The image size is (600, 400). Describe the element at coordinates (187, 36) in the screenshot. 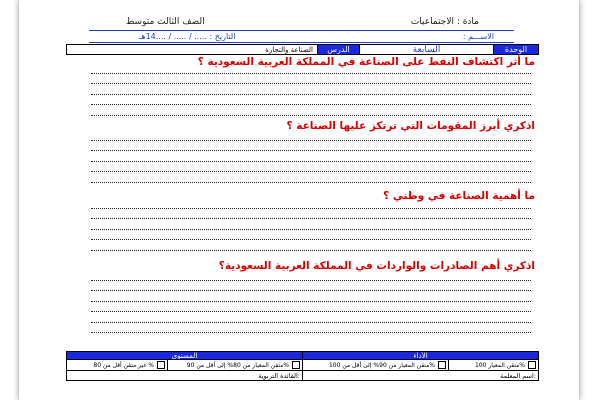

I see `date-label: التاريخ : ..... / ..... / ....14هـ` at that location.